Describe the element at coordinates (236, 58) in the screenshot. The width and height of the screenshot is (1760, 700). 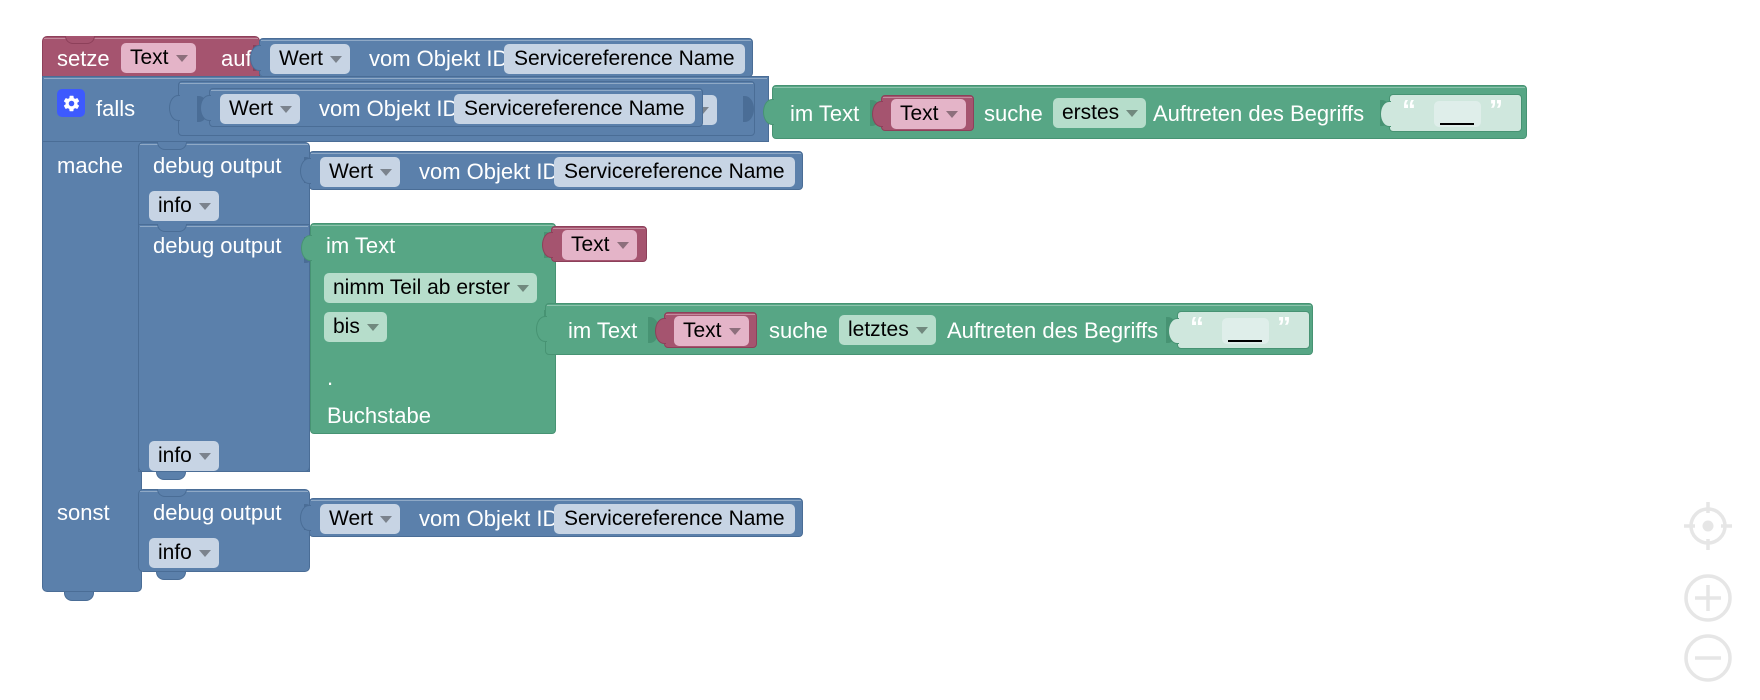
I see `to-label: auf` at that location.